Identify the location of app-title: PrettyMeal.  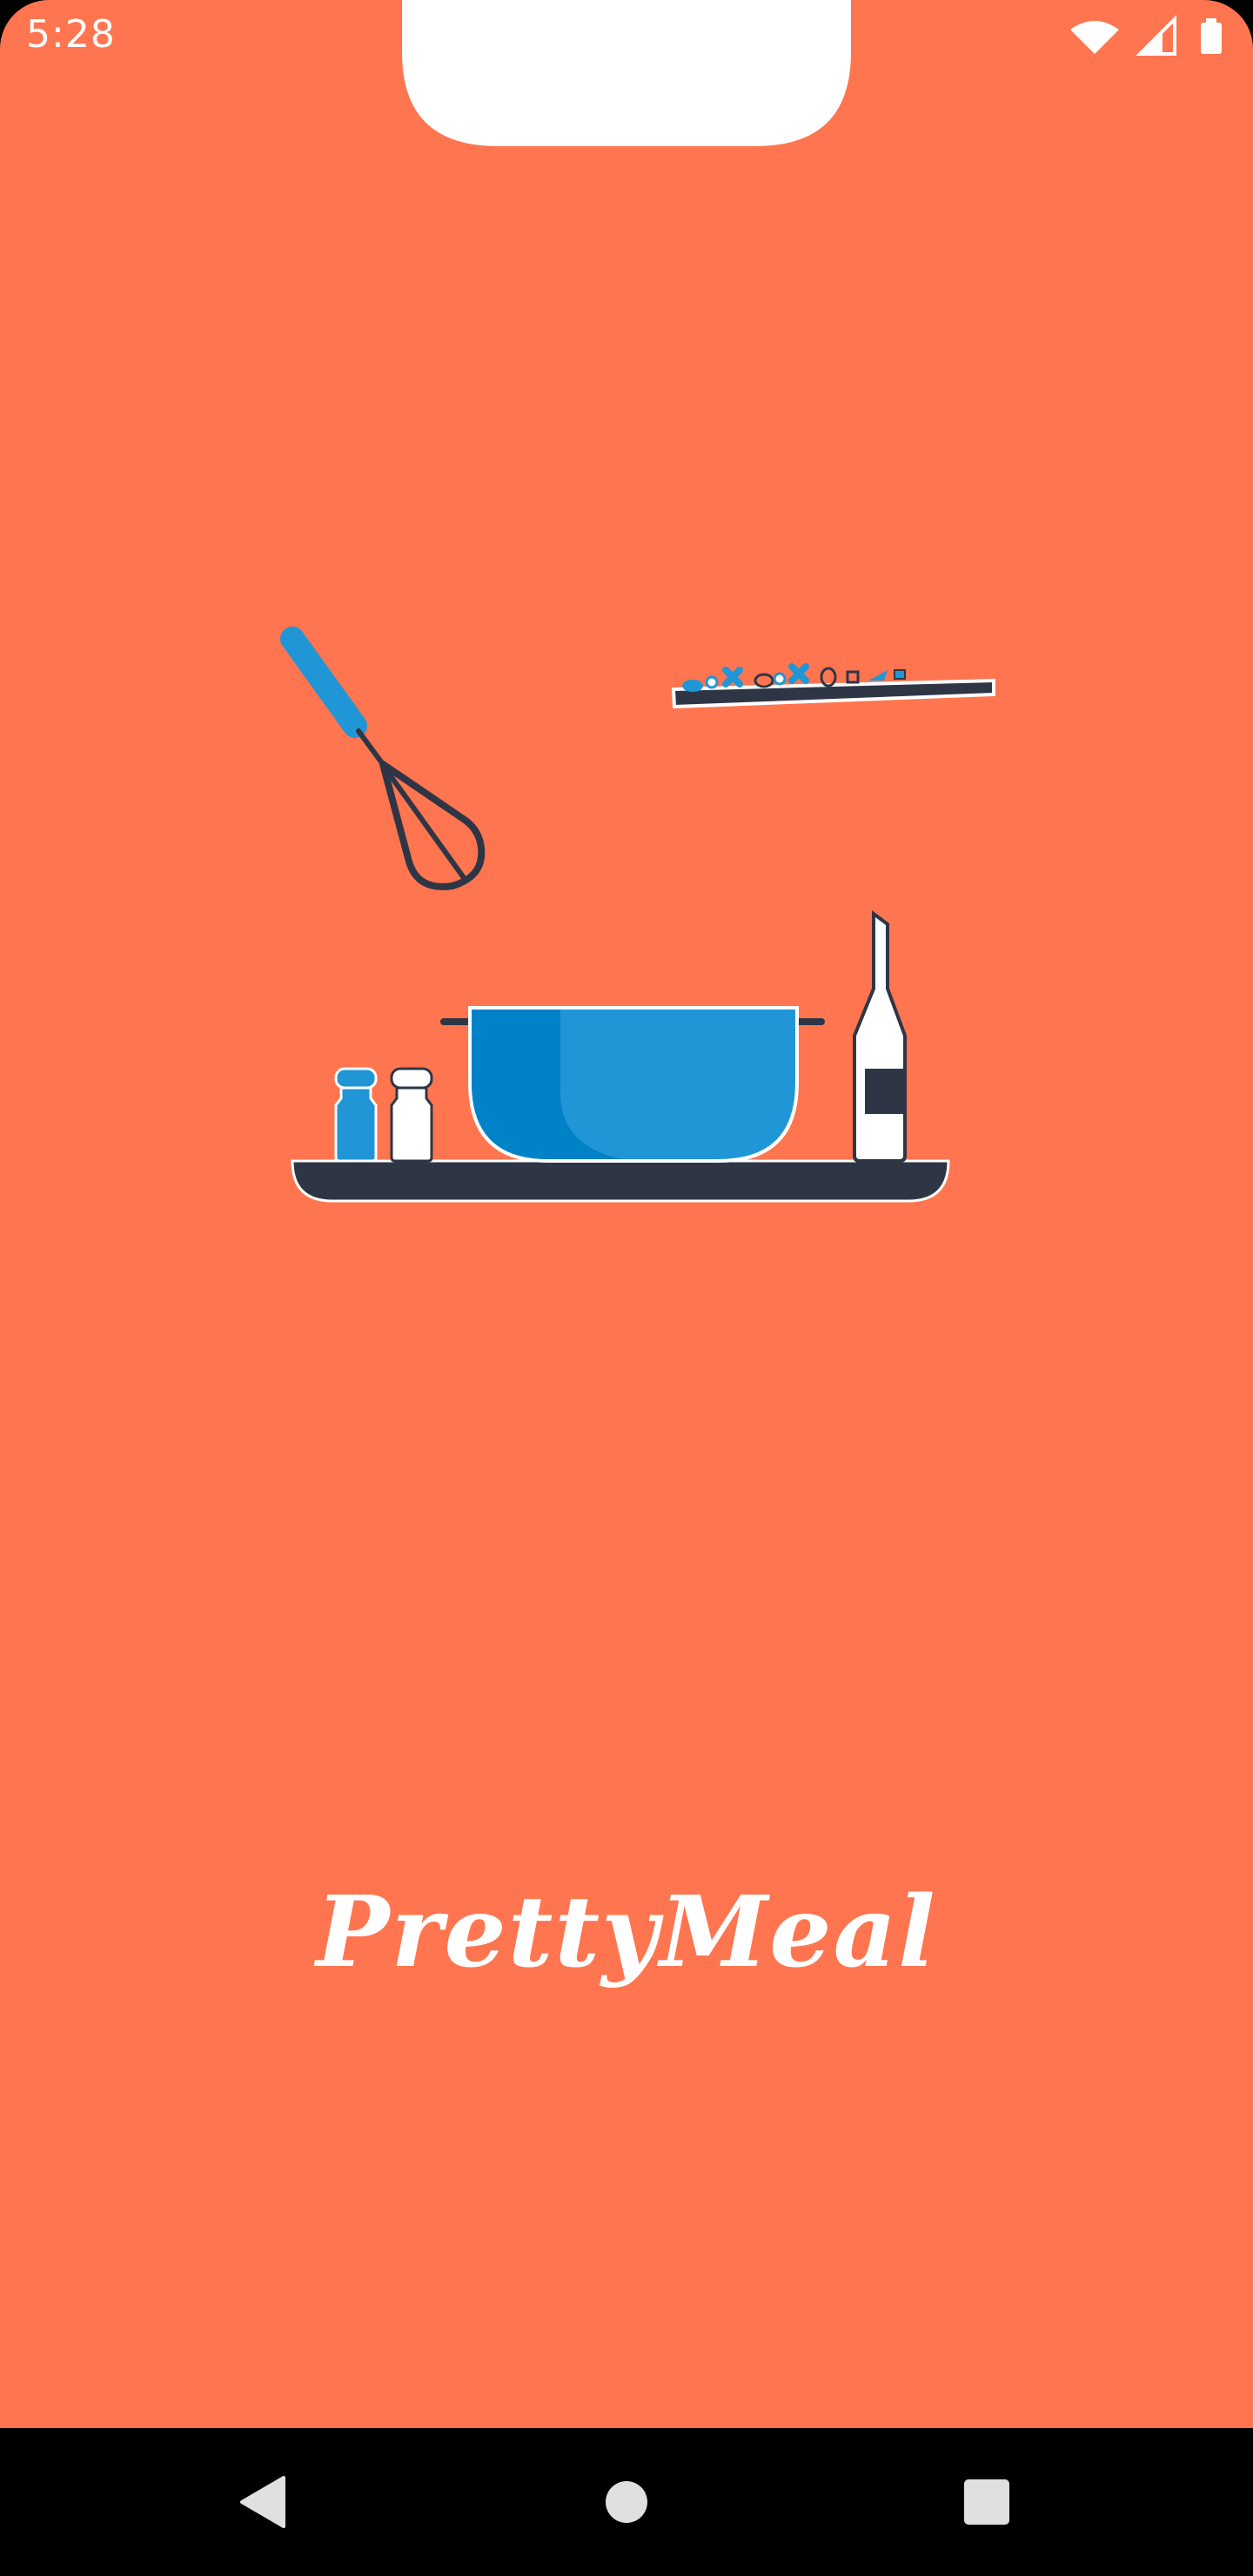
(626, 1932).